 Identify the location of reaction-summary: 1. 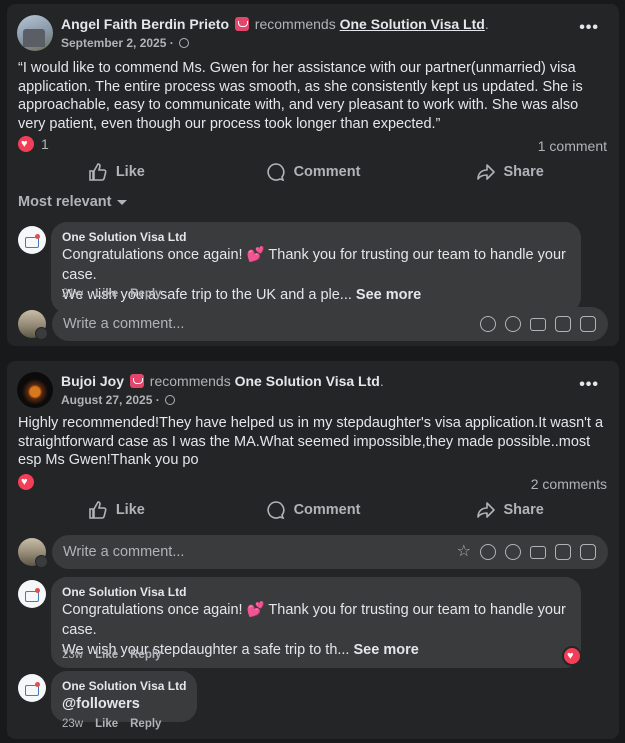
(33, 144).